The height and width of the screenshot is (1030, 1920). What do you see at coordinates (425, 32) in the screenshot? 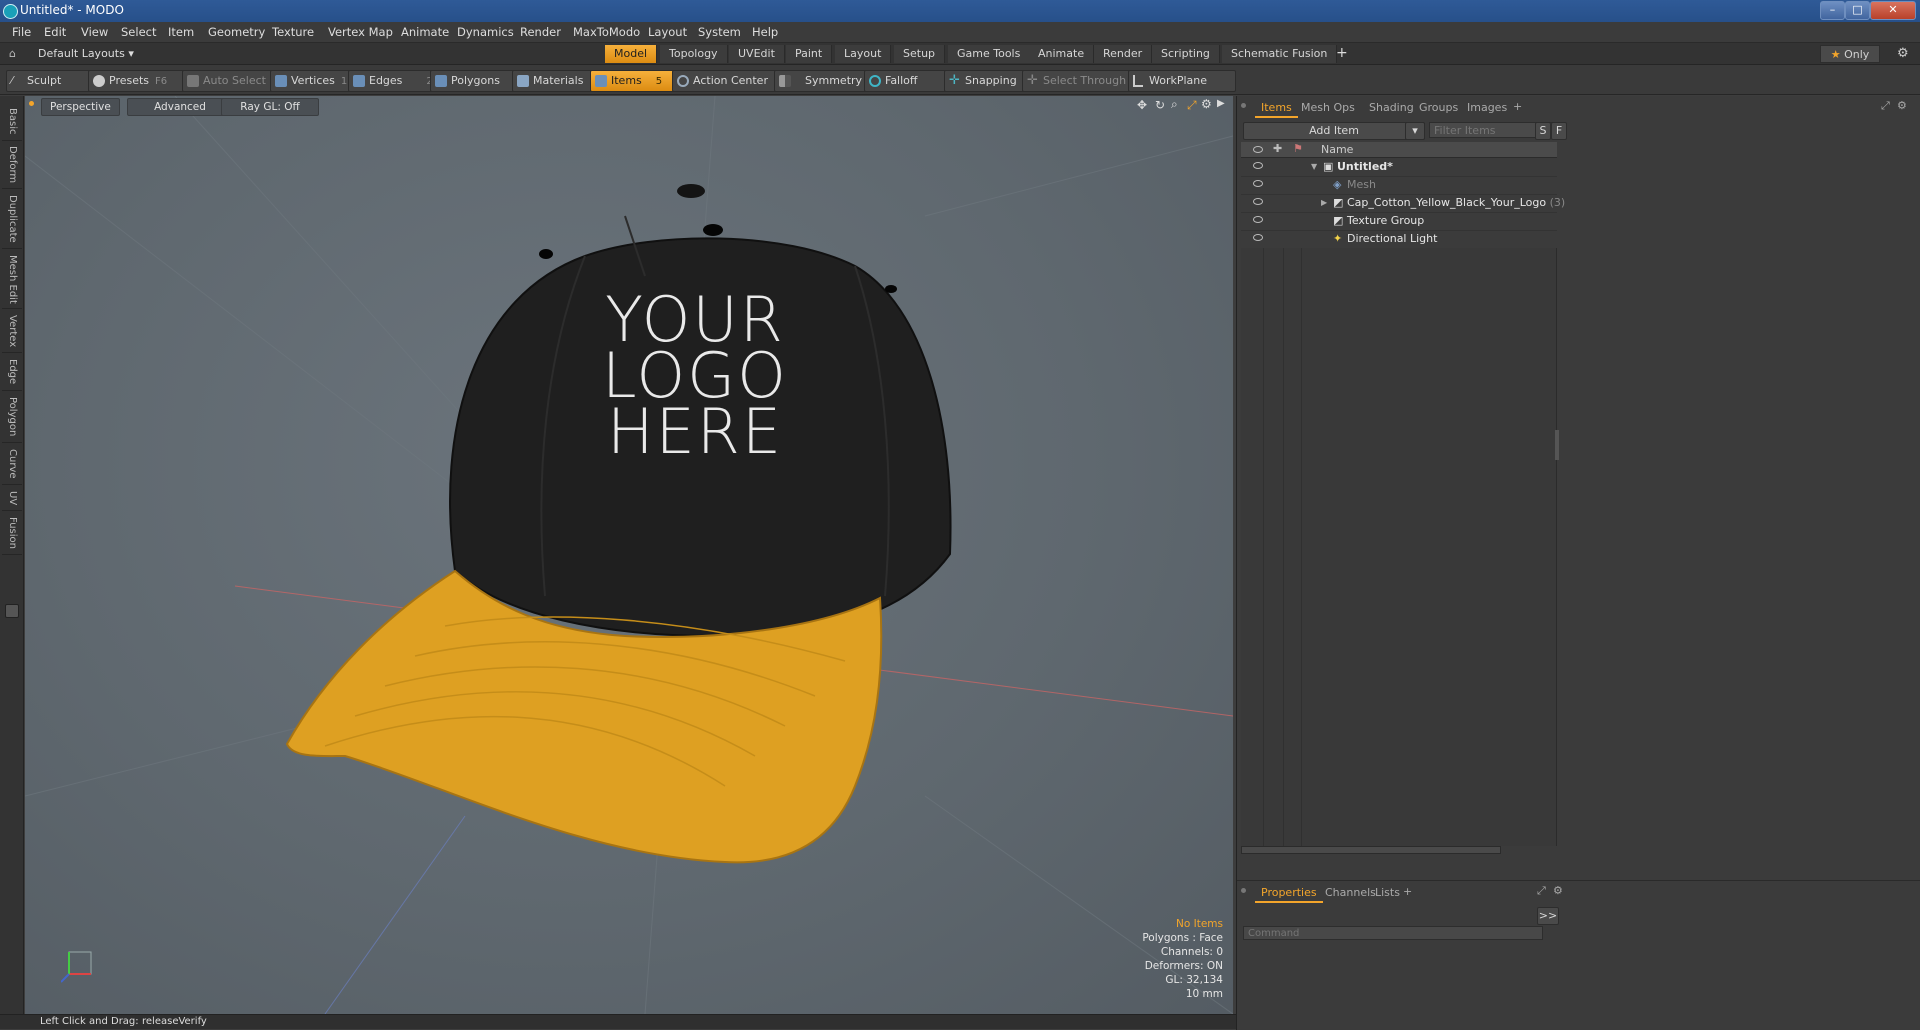
I see `menu-animate: Animate` at bounding box center [425, 32].